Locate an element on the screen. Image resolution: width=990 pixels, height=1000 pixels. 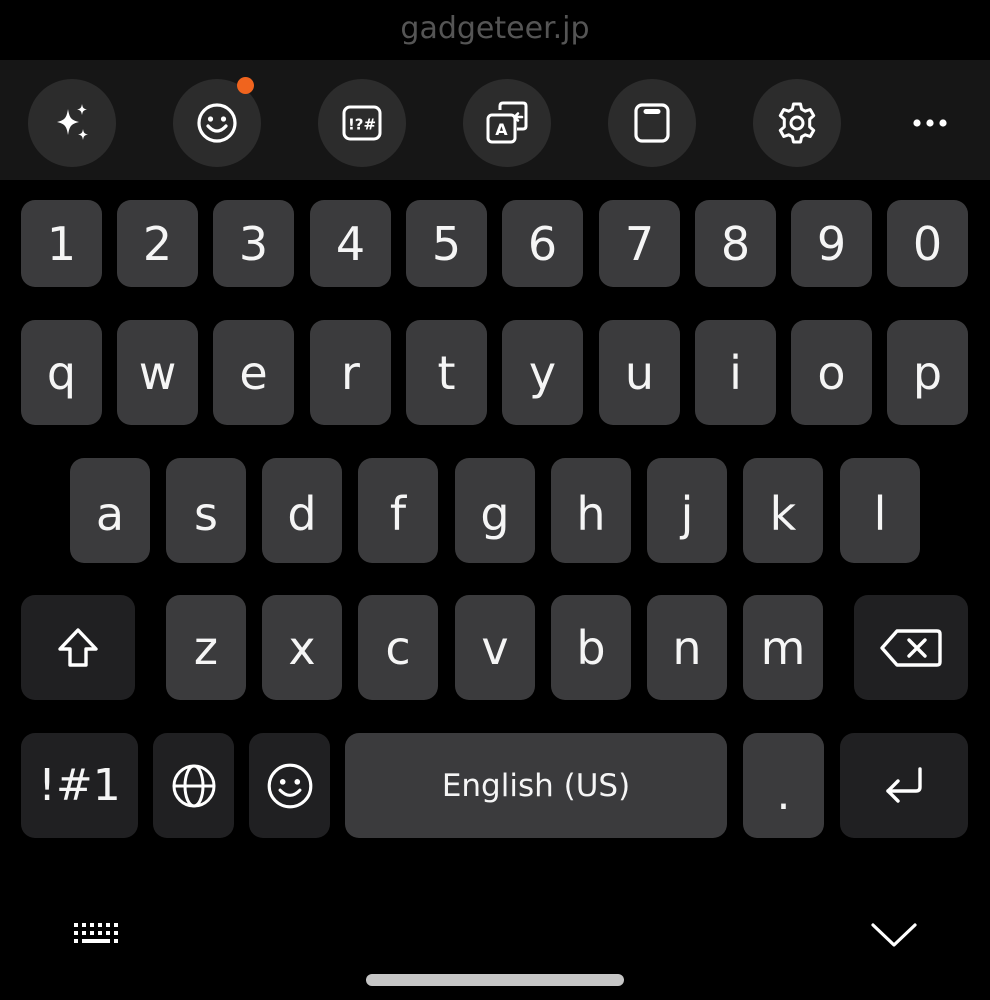
enter-key is located at coordinates (904, 785).